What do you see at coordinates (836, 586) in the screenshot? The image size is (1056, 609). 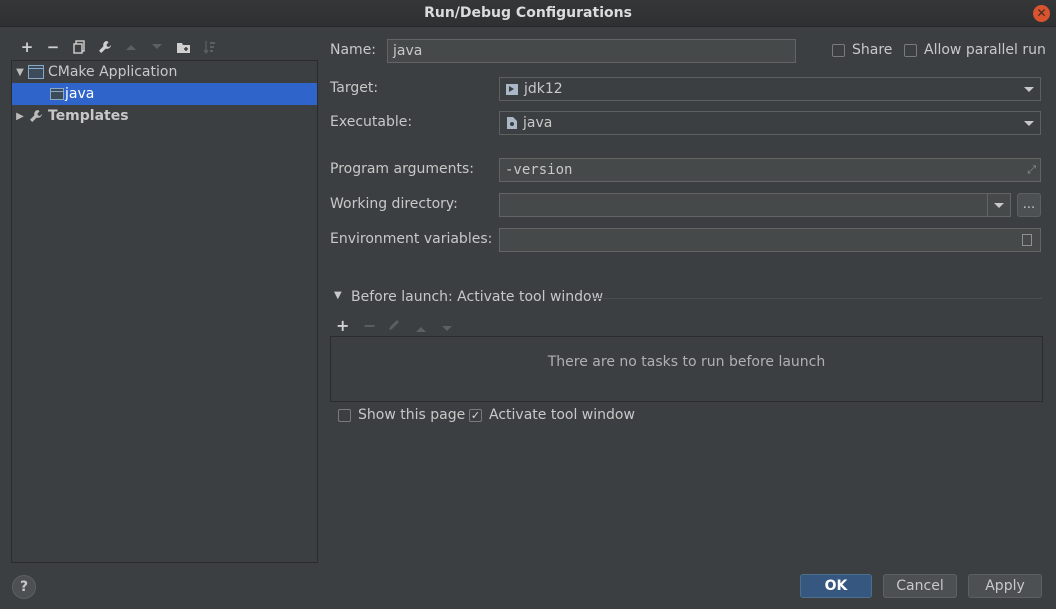 I see `ok-button: OK` at bounding box center [836, 586].